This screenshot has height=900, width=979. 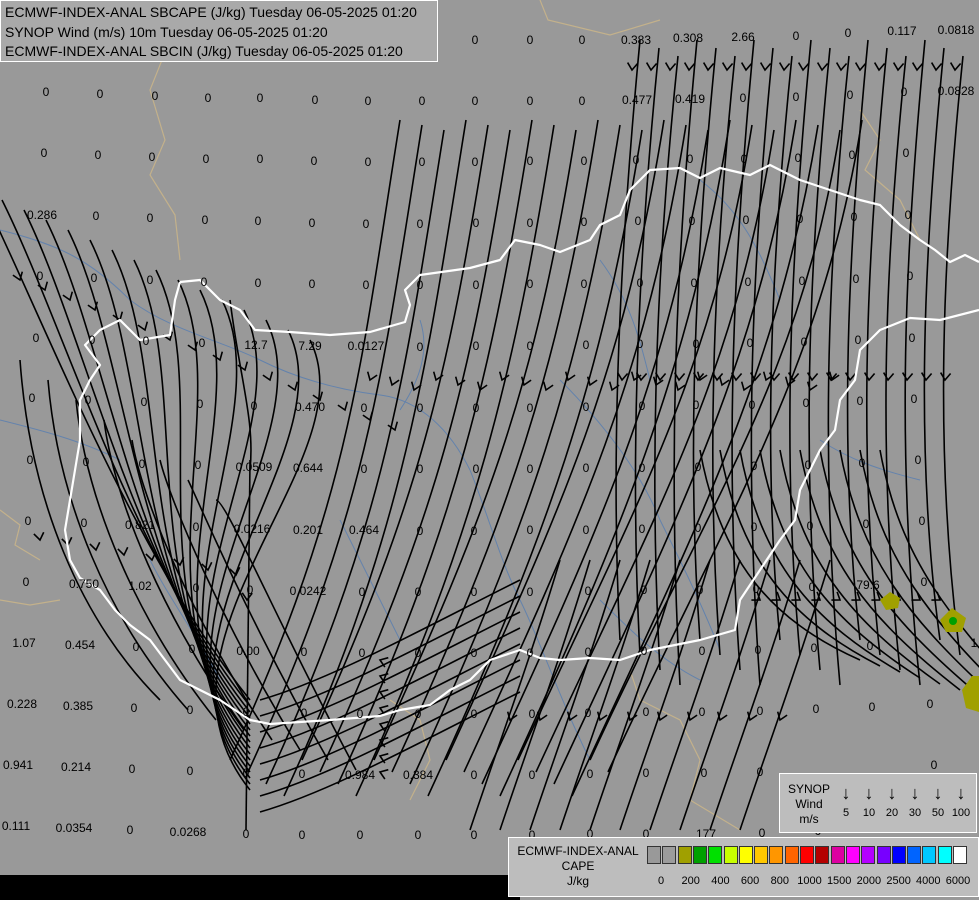 What do you see at coordinates (846, 813) in the screenshot?
I see `wind-legend-value: 5` at bounding box center [846, 813].